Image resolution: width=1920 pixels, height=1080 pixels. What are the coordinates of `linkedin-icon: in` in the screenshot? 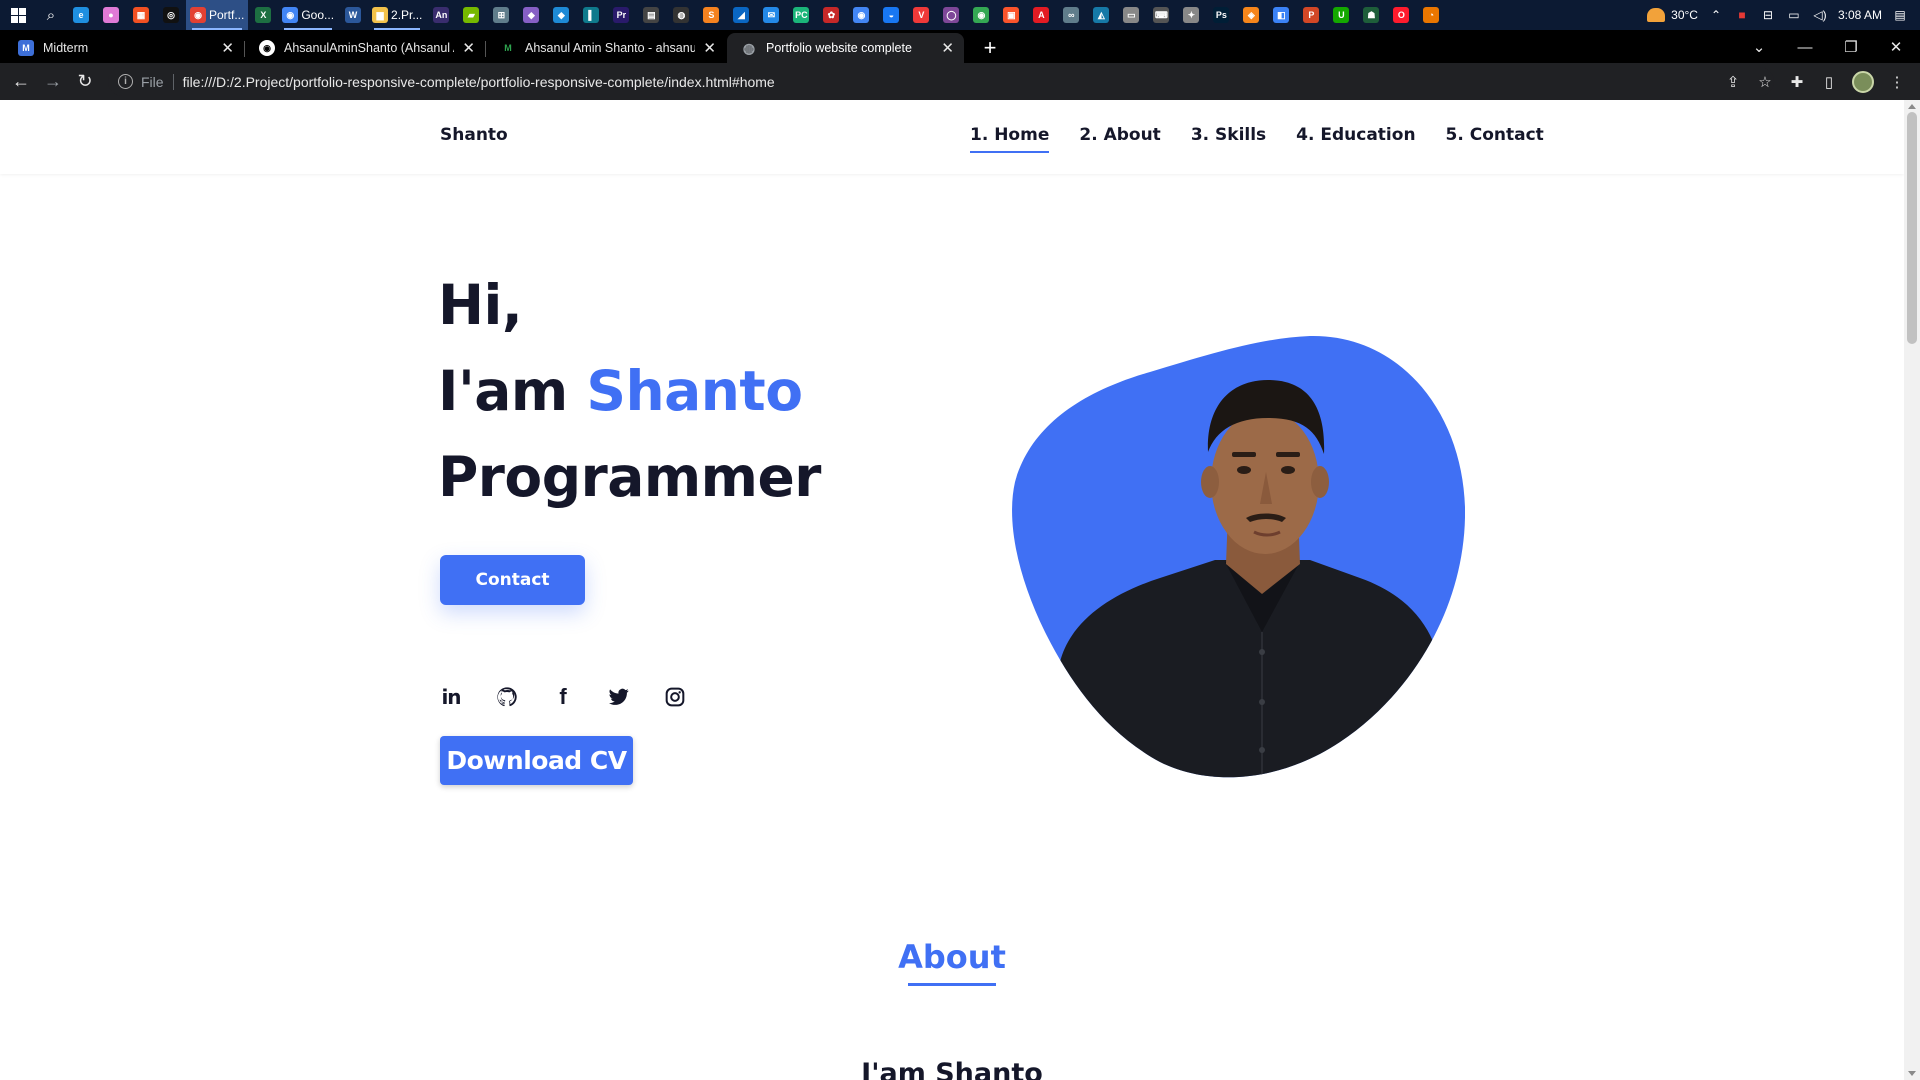 It's located at (451, 697).